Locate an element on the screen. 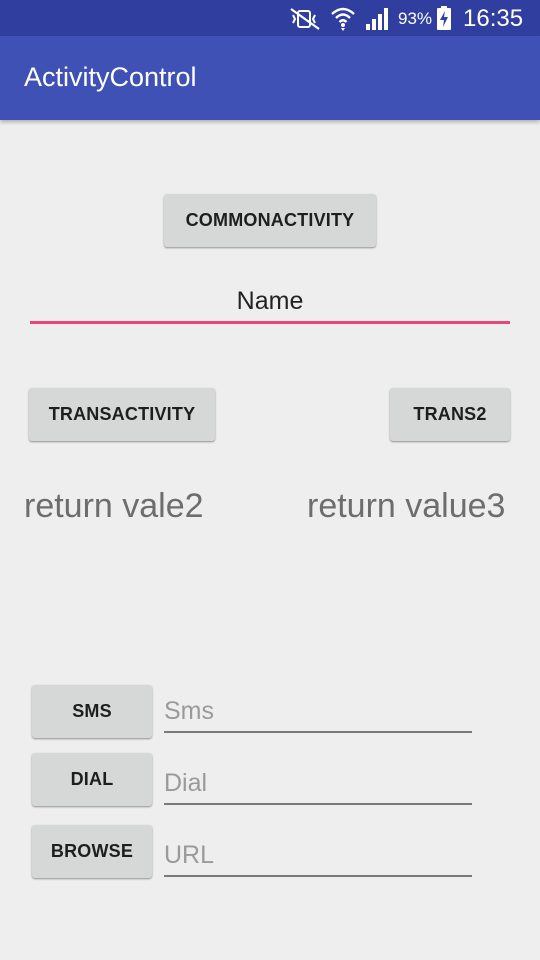  transactivity-button: TRANSACTIVITY is located at coordinates (122, 414).